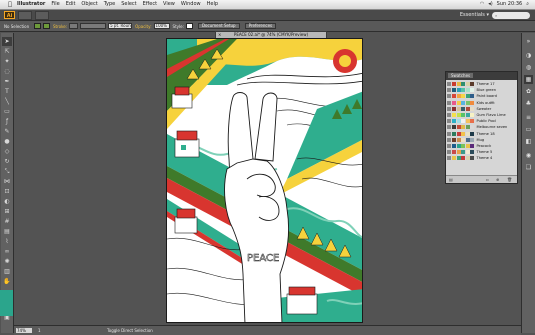 The width and height of the screenshot is (535, 335). Describe the element at coordinates (482, 134) in the screenshot. I see `swatch-group-row: Theme 18` at that location.